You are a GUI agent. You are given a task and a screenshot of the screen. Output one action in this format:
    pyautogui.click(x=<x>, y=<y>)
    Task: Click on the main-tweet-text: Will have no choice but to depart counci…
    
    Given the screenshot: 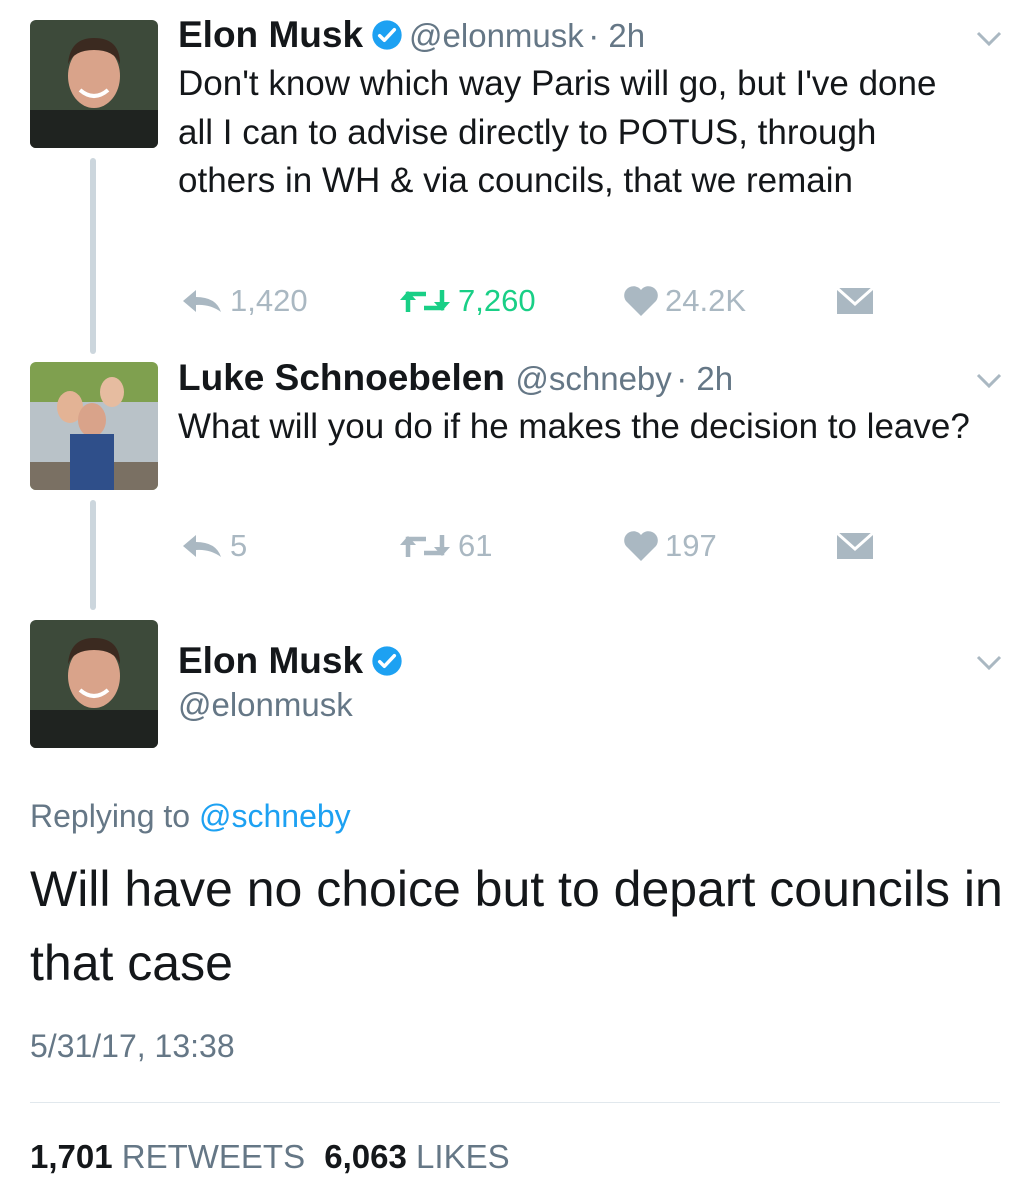 What is the action you would take?
    pyautogui.click(x=516, y=926)
    